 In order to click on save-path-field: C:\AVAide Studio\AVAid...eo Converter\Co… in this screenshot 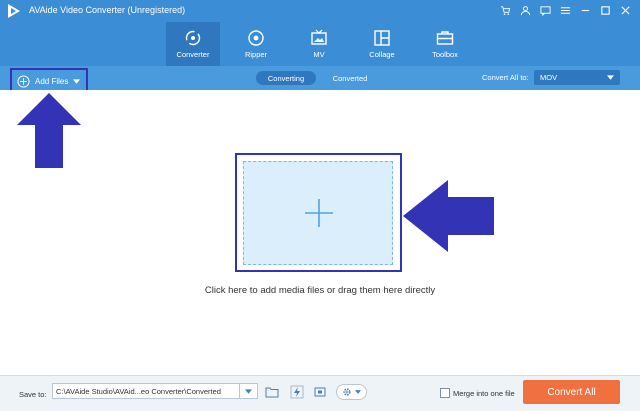, I will do `click(155, 391)`.